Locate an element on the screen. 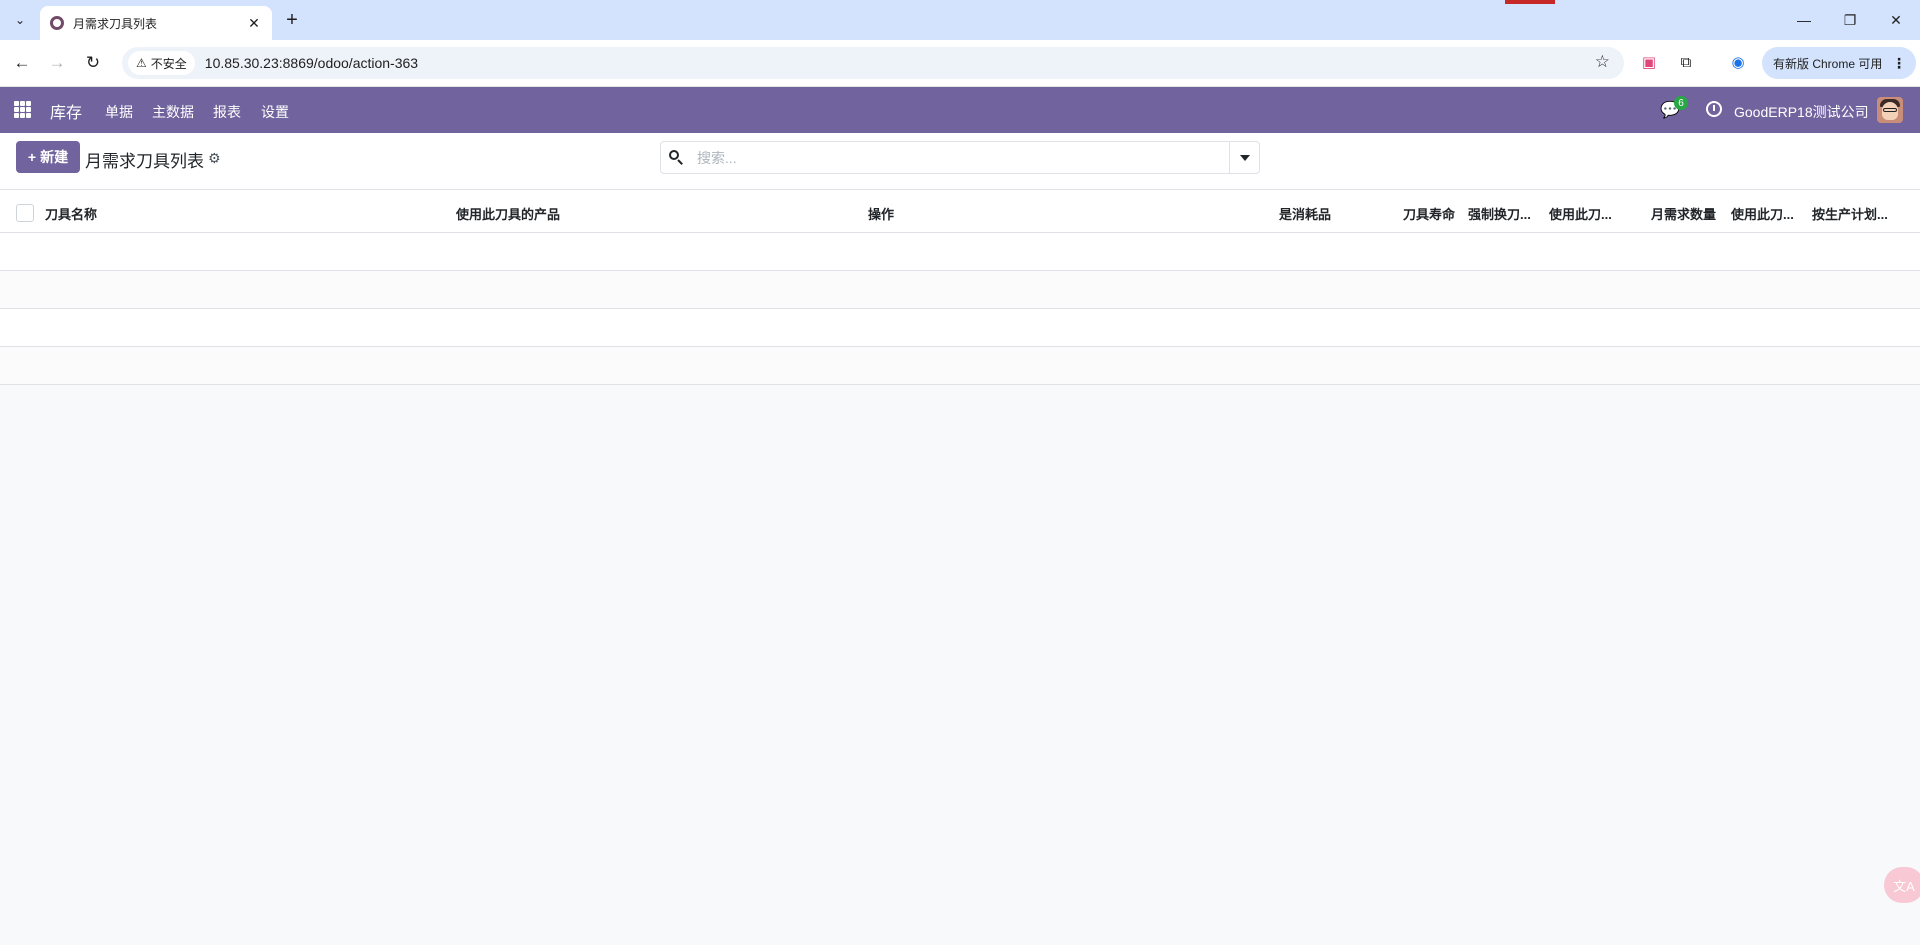 The image size is (1920, 945). app-menu-grid-icon is located at coordinates (22, 109).